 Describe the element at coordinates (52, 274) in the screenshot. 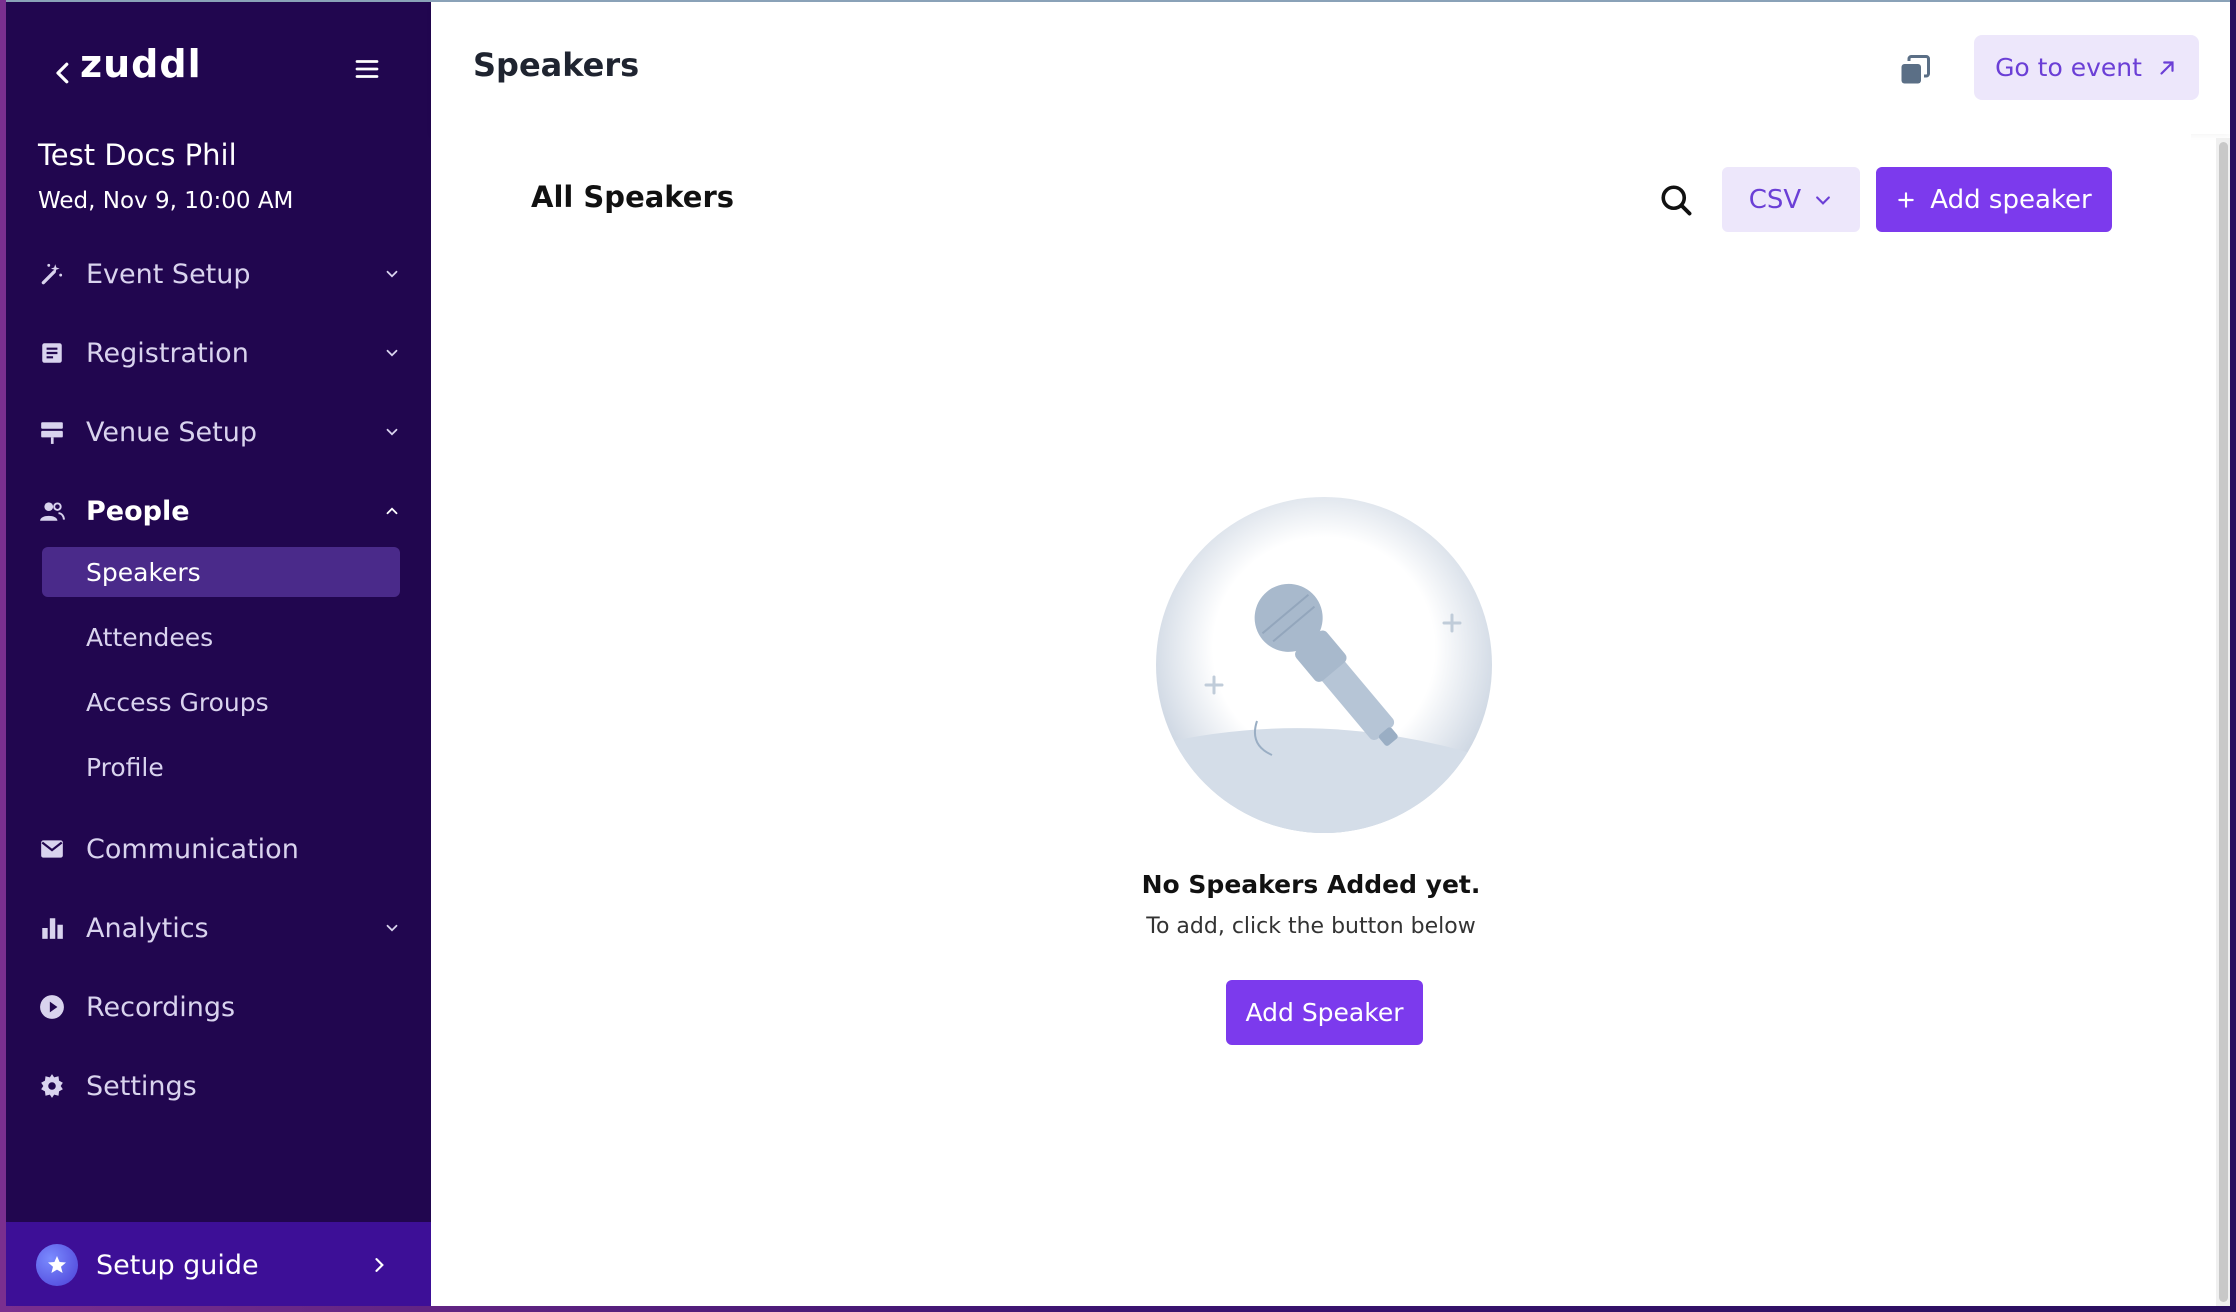

I see `magic-wand-icon` at that location.